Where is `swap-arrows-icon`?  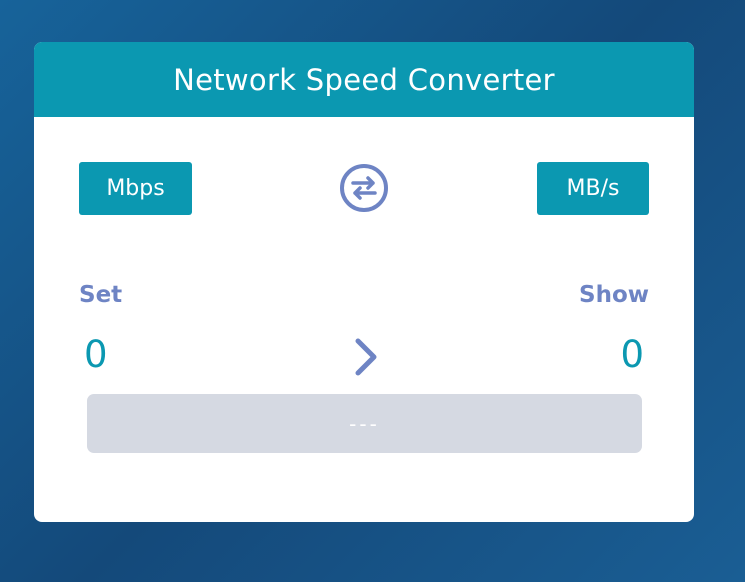 swap-arrows-icon is located at coordinates (364, 188).